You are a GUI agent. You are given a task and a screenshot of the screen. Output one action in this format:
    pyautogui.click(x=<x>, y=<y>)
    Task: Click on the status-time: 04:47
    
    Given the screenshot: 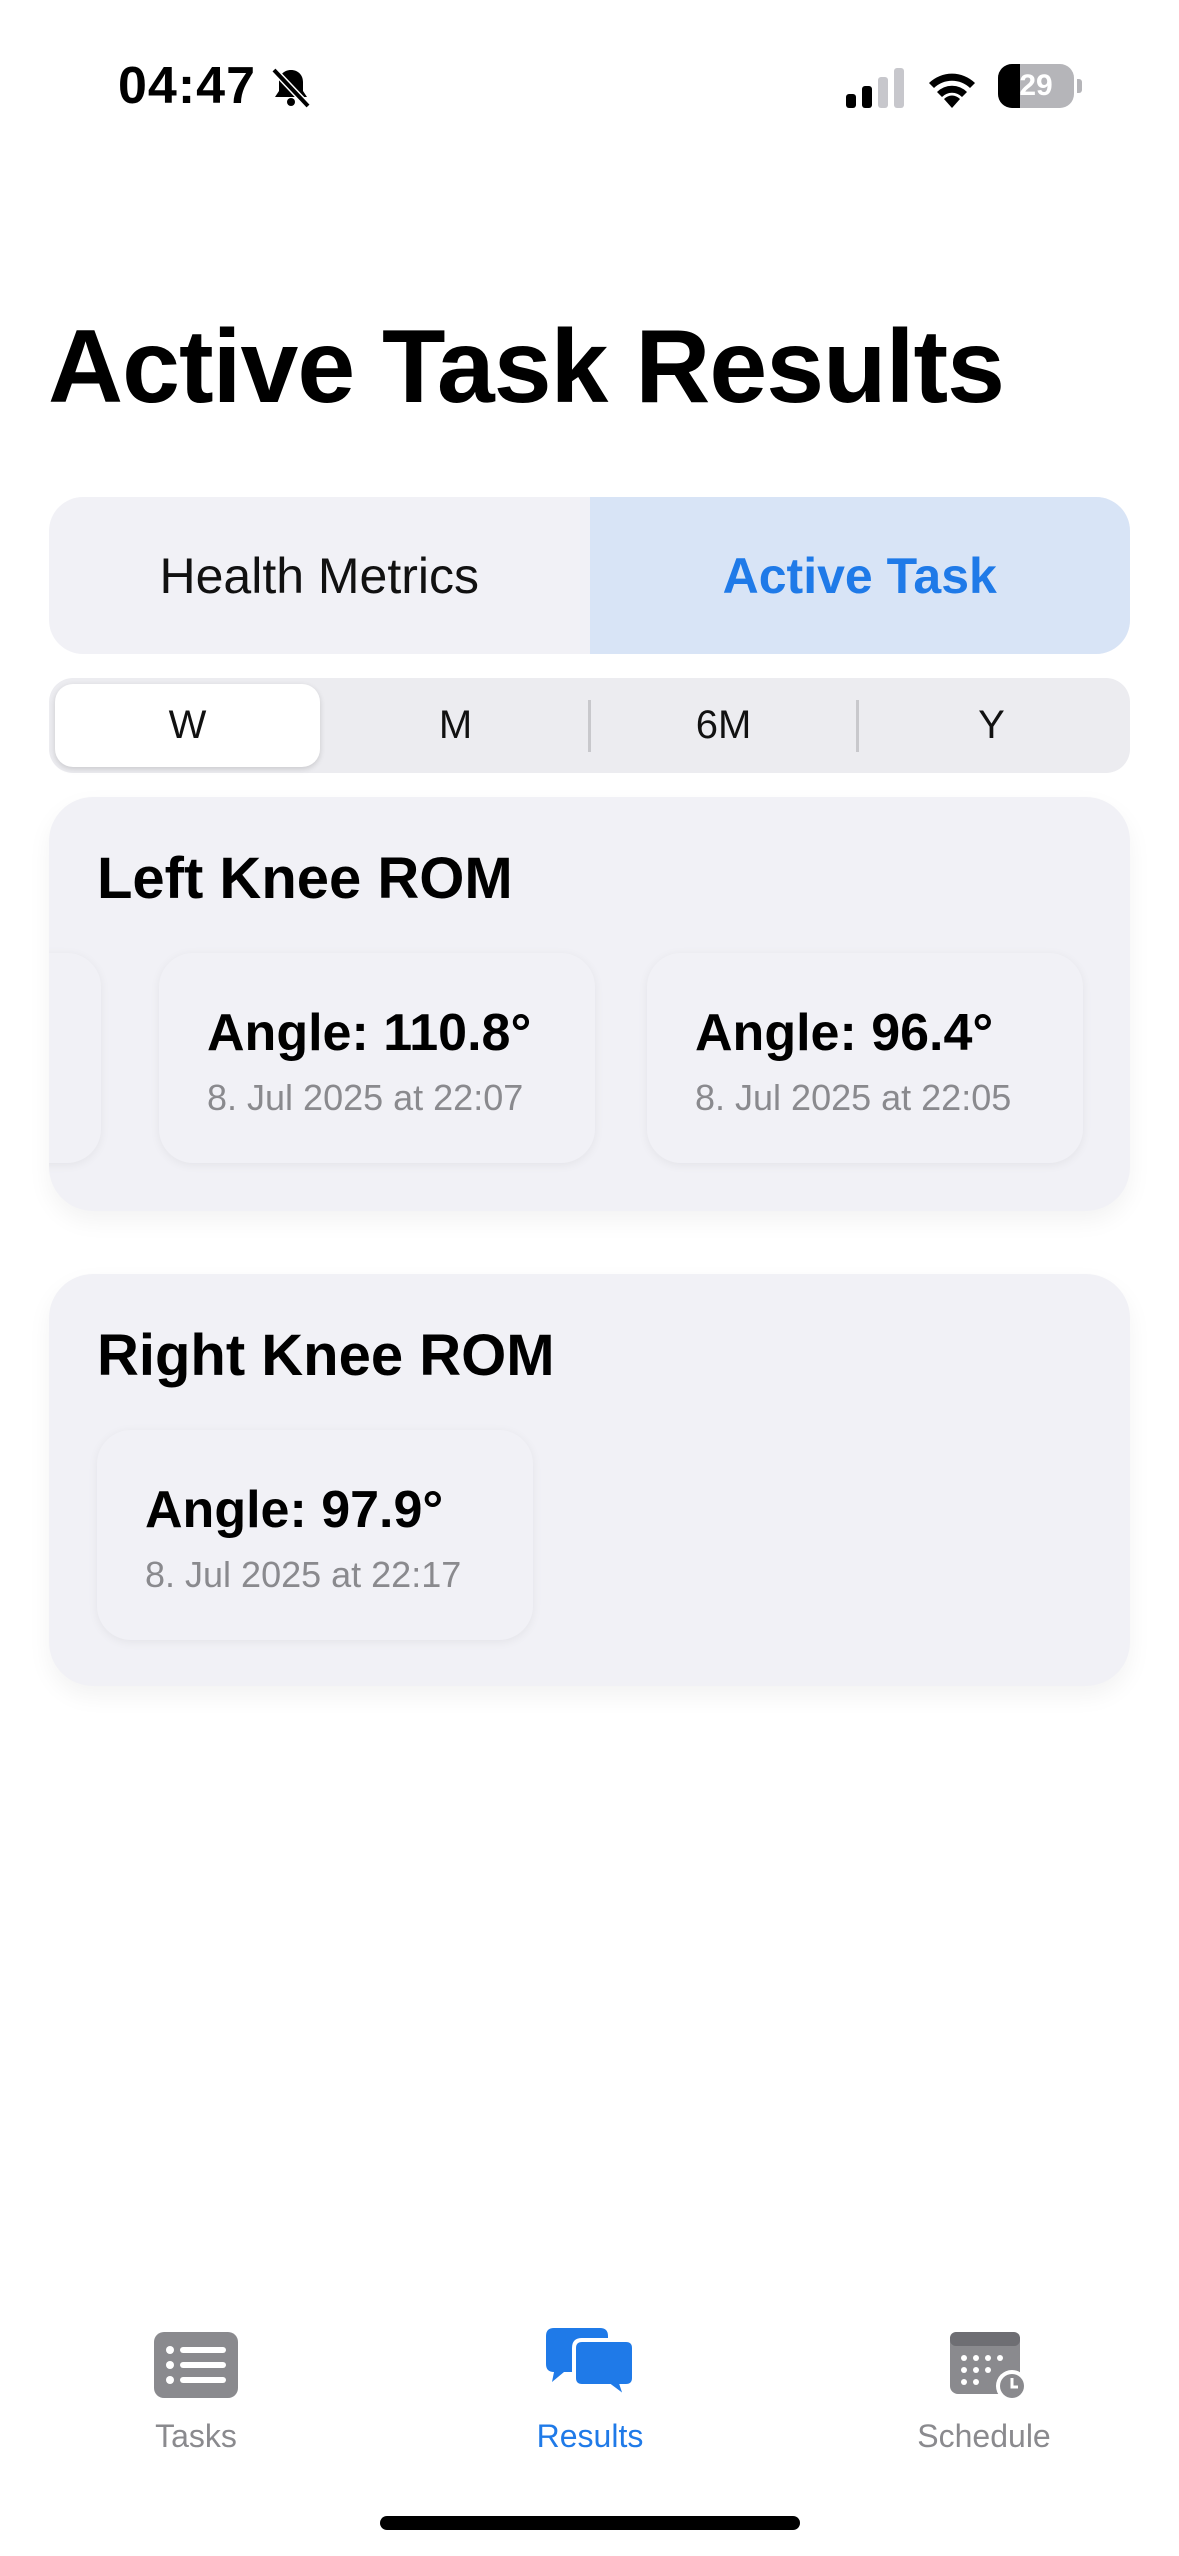 What is the action you would take?
    pyautogui.click(x=187, y=86)
    